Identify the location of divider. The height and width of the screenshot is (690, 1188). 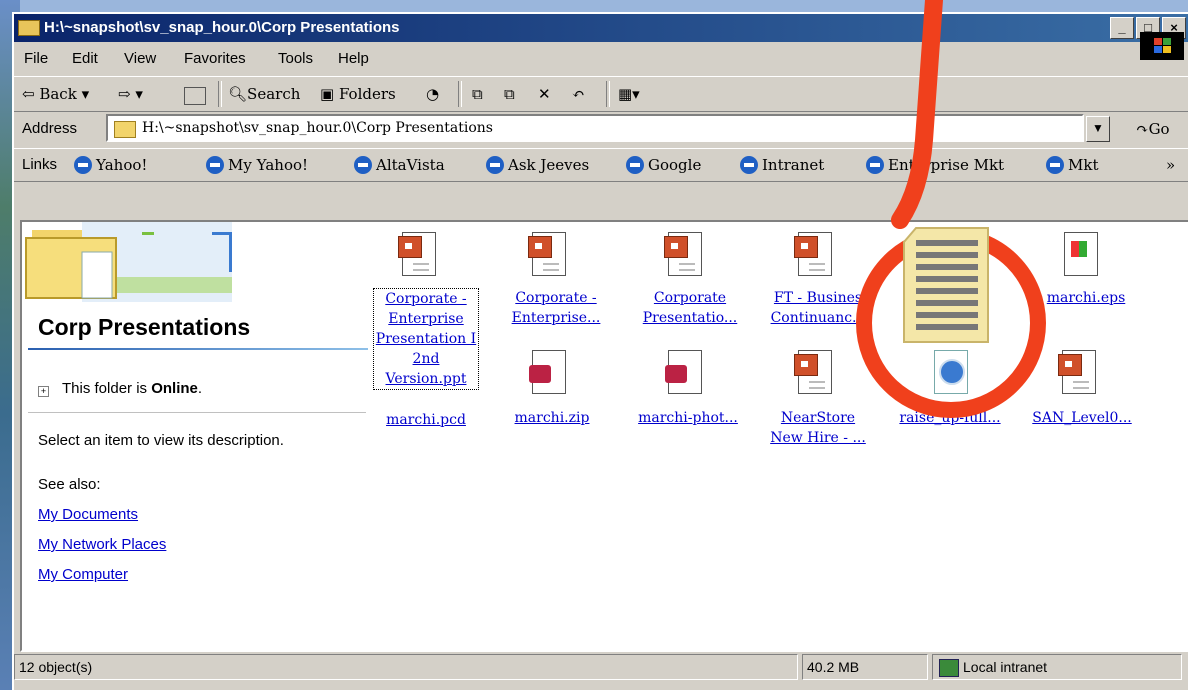
(198, 412).